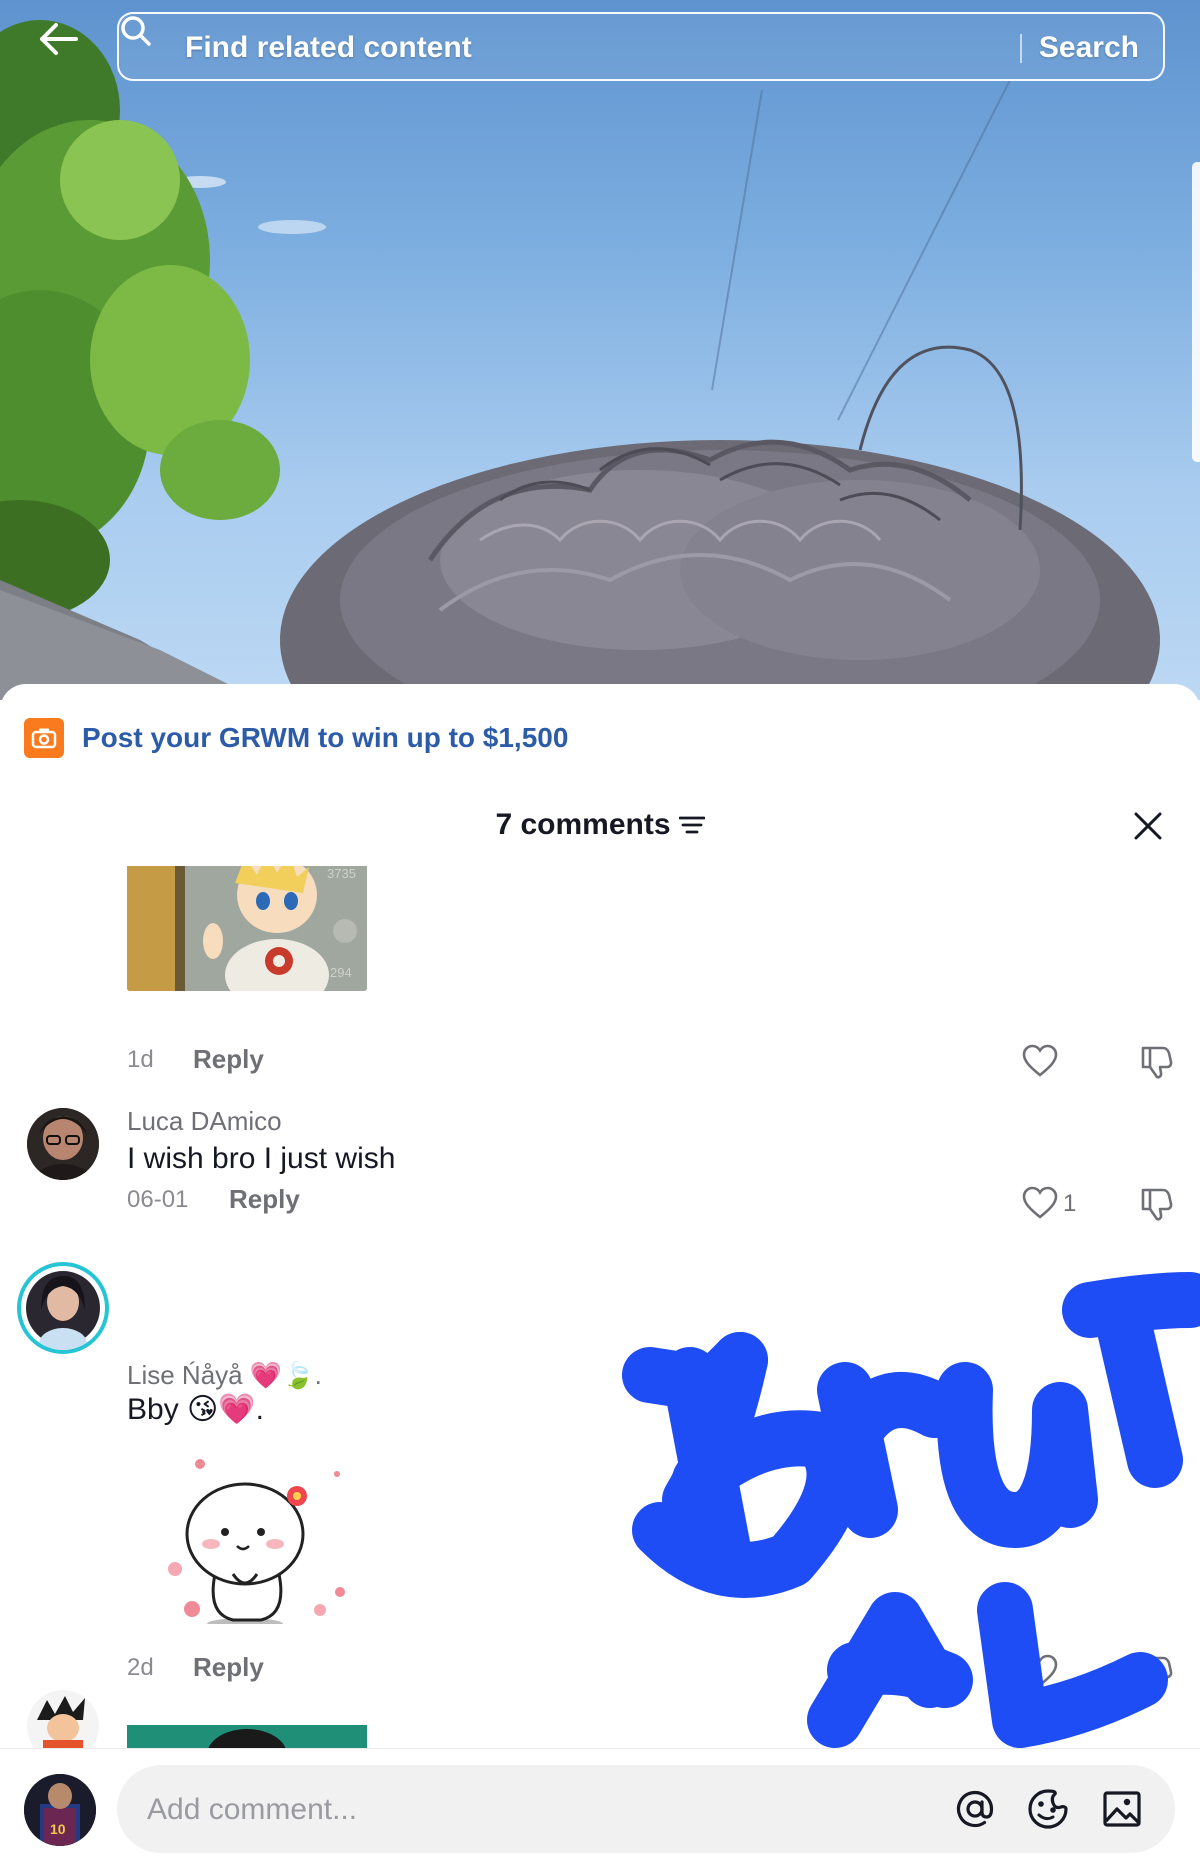 The image size is (1200, 1868). I want to click on back-arrow-icon, so click(63, 47).